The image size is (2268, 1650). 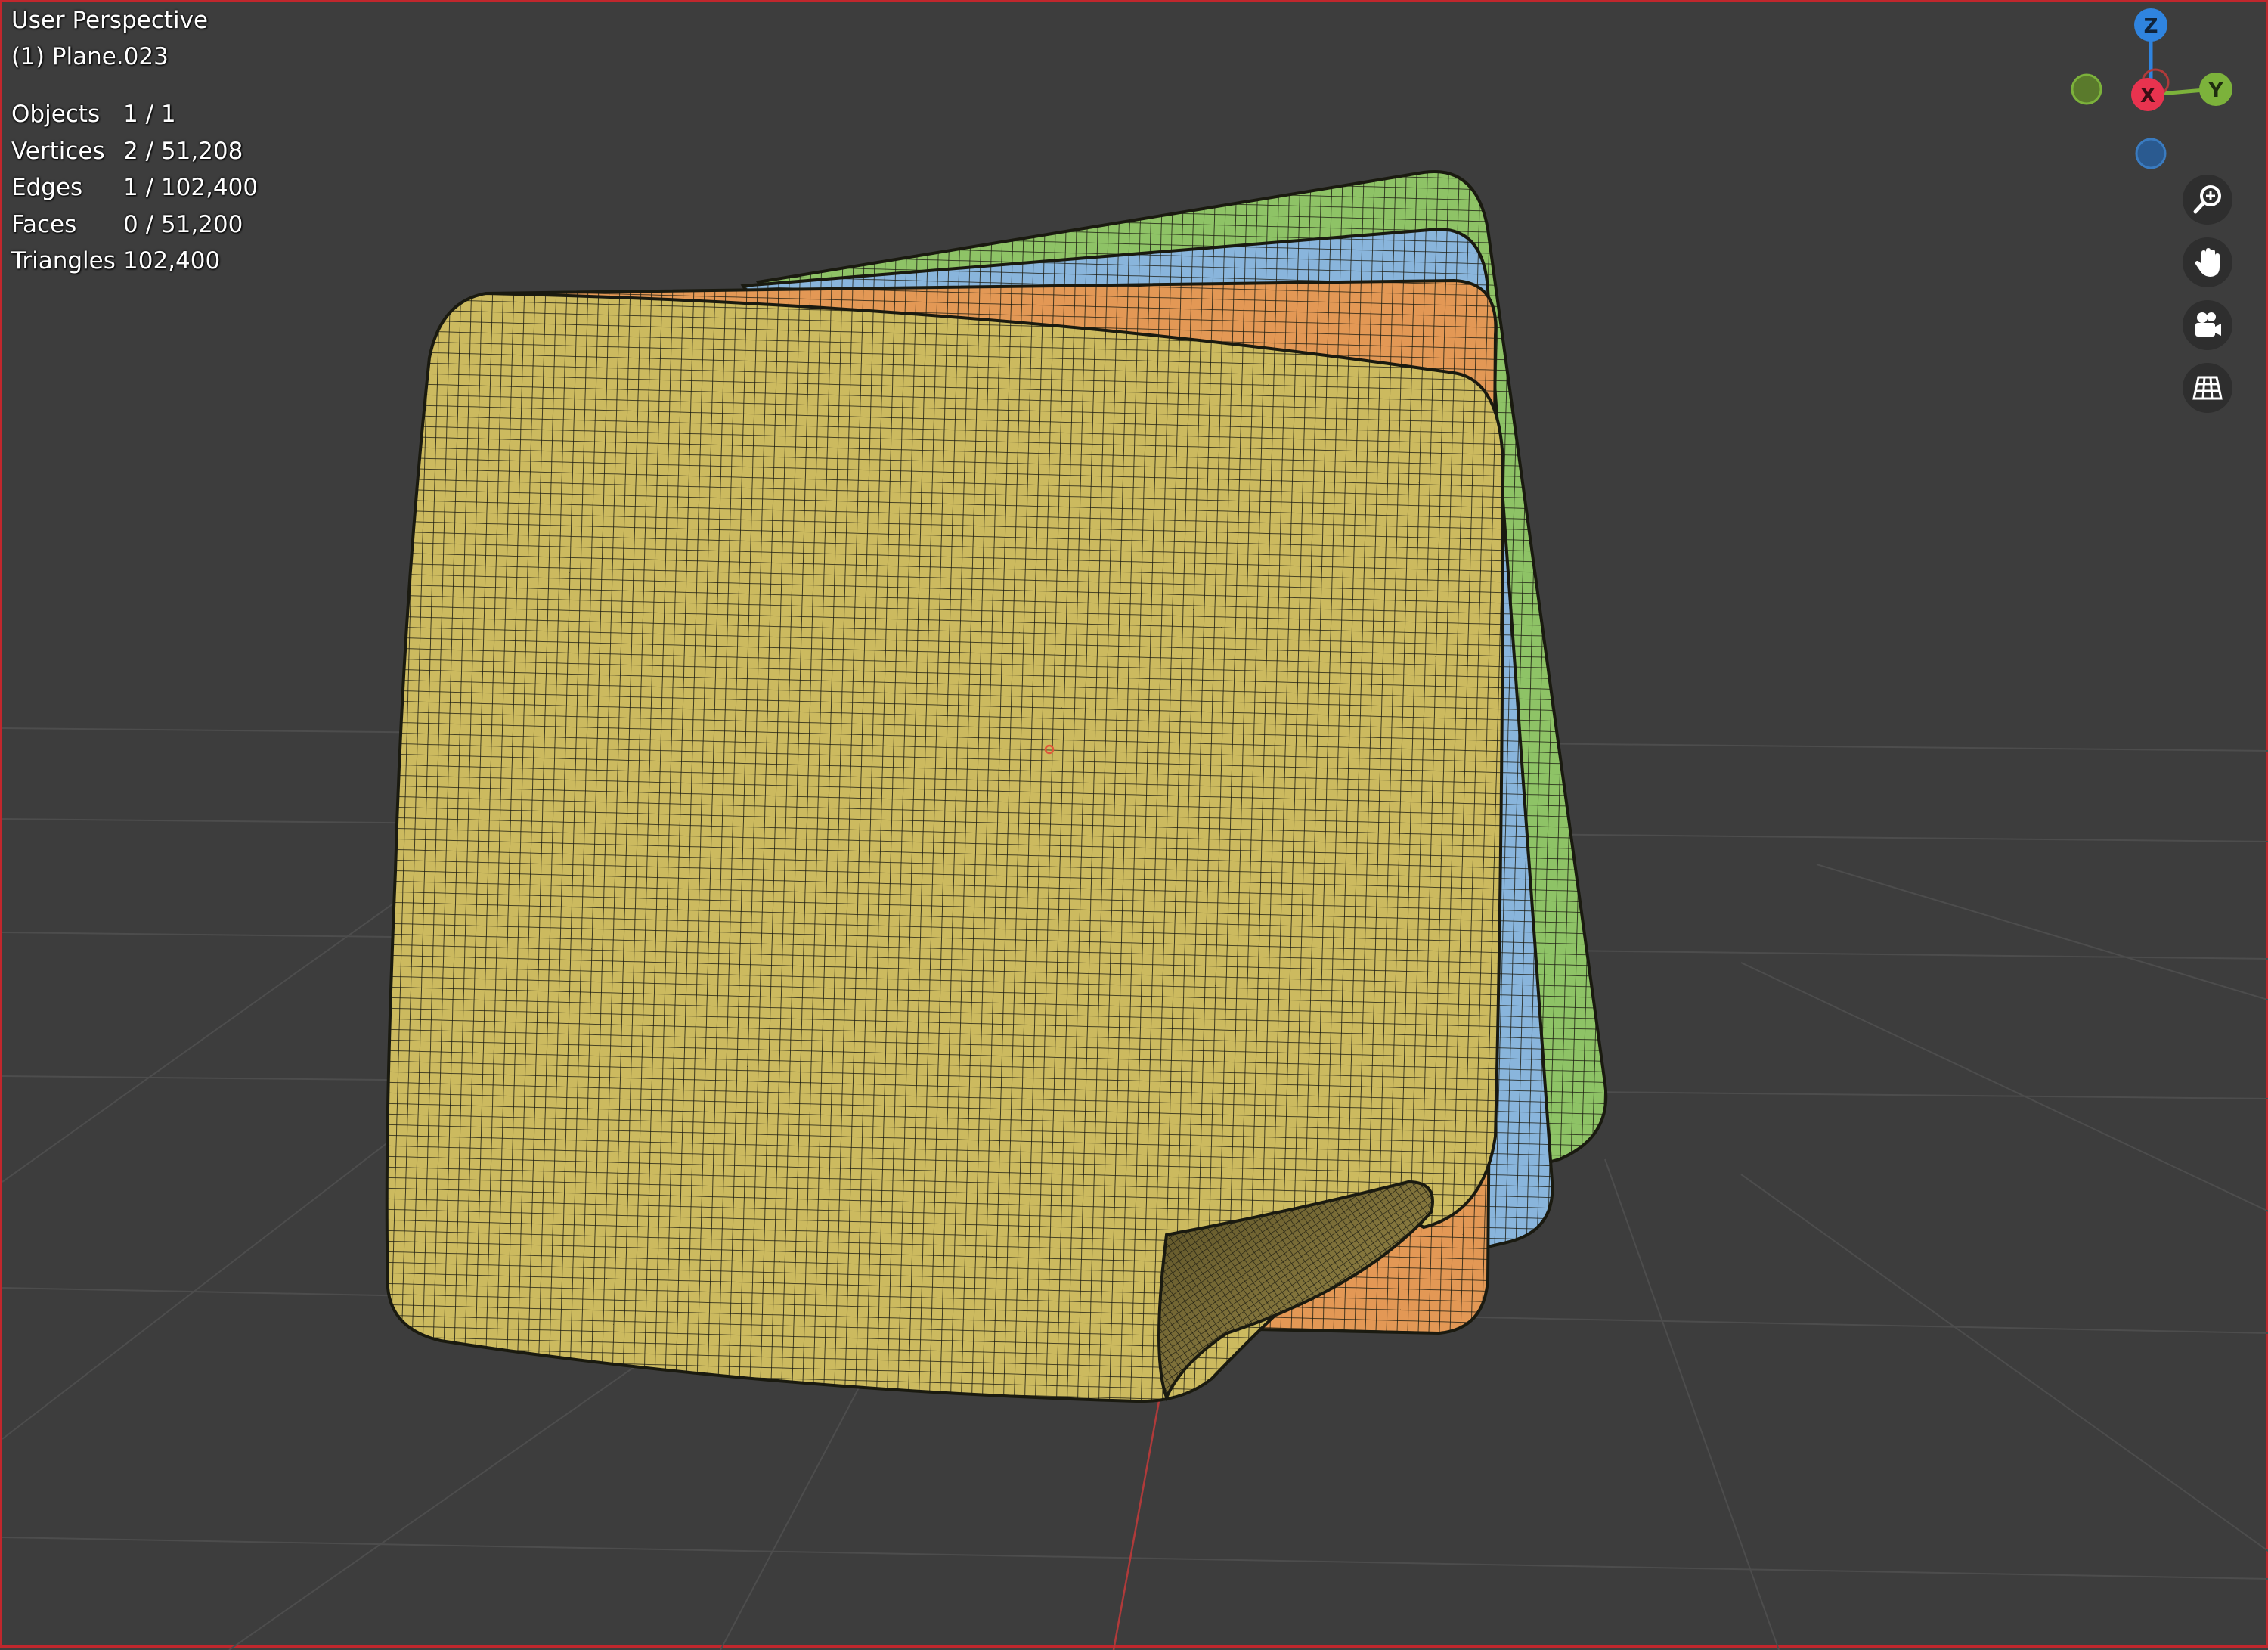 I want to click on perspective-toggle-button, so click(x=2207, y=388).